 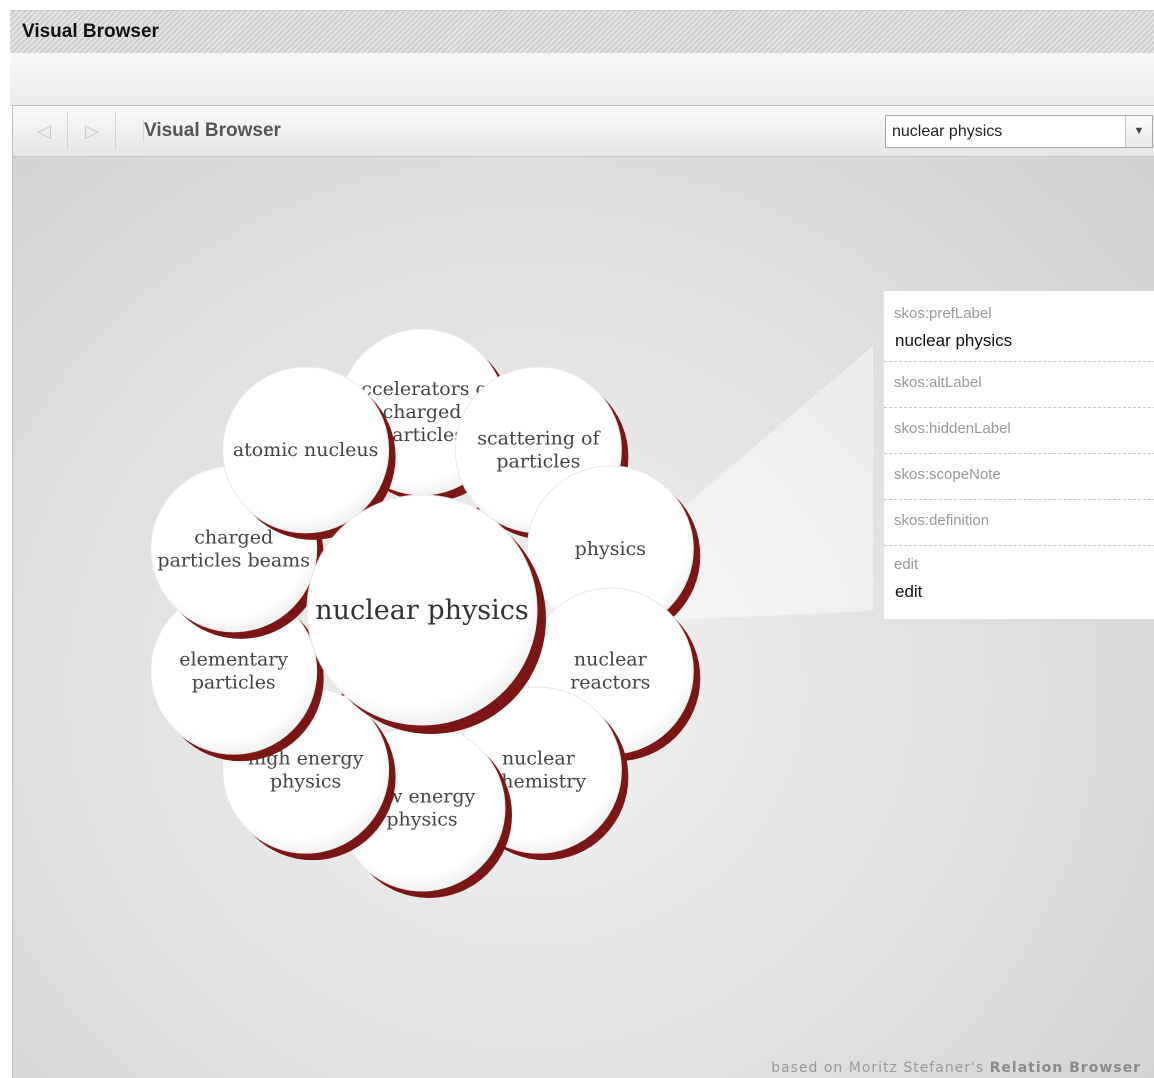 What do you see at coordinates (610, 683) in the screenshot?
I see `node-label: reactors` at bounding box center [610, 683].